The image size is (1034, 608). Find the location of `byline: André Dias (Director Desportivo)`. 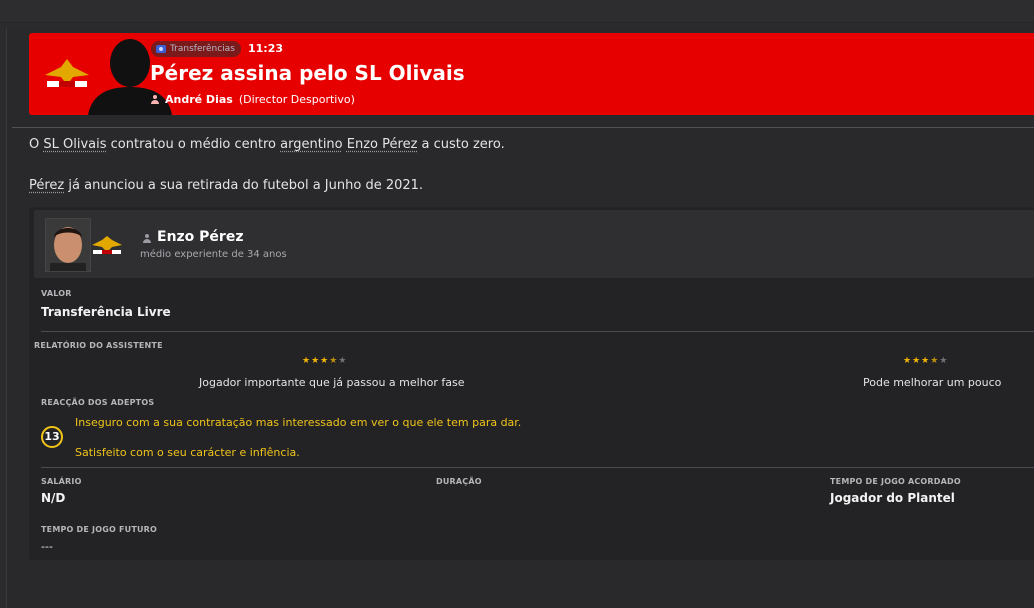

byline: André Dias (Director Desportivo) is located at coordinates (253, 99).